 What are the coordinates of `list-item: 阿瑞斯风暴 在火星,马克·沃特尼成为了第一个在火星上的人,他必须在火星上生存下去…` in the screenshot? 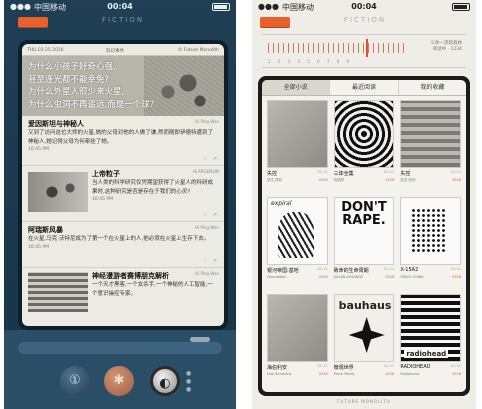 It's located at (123, 245).